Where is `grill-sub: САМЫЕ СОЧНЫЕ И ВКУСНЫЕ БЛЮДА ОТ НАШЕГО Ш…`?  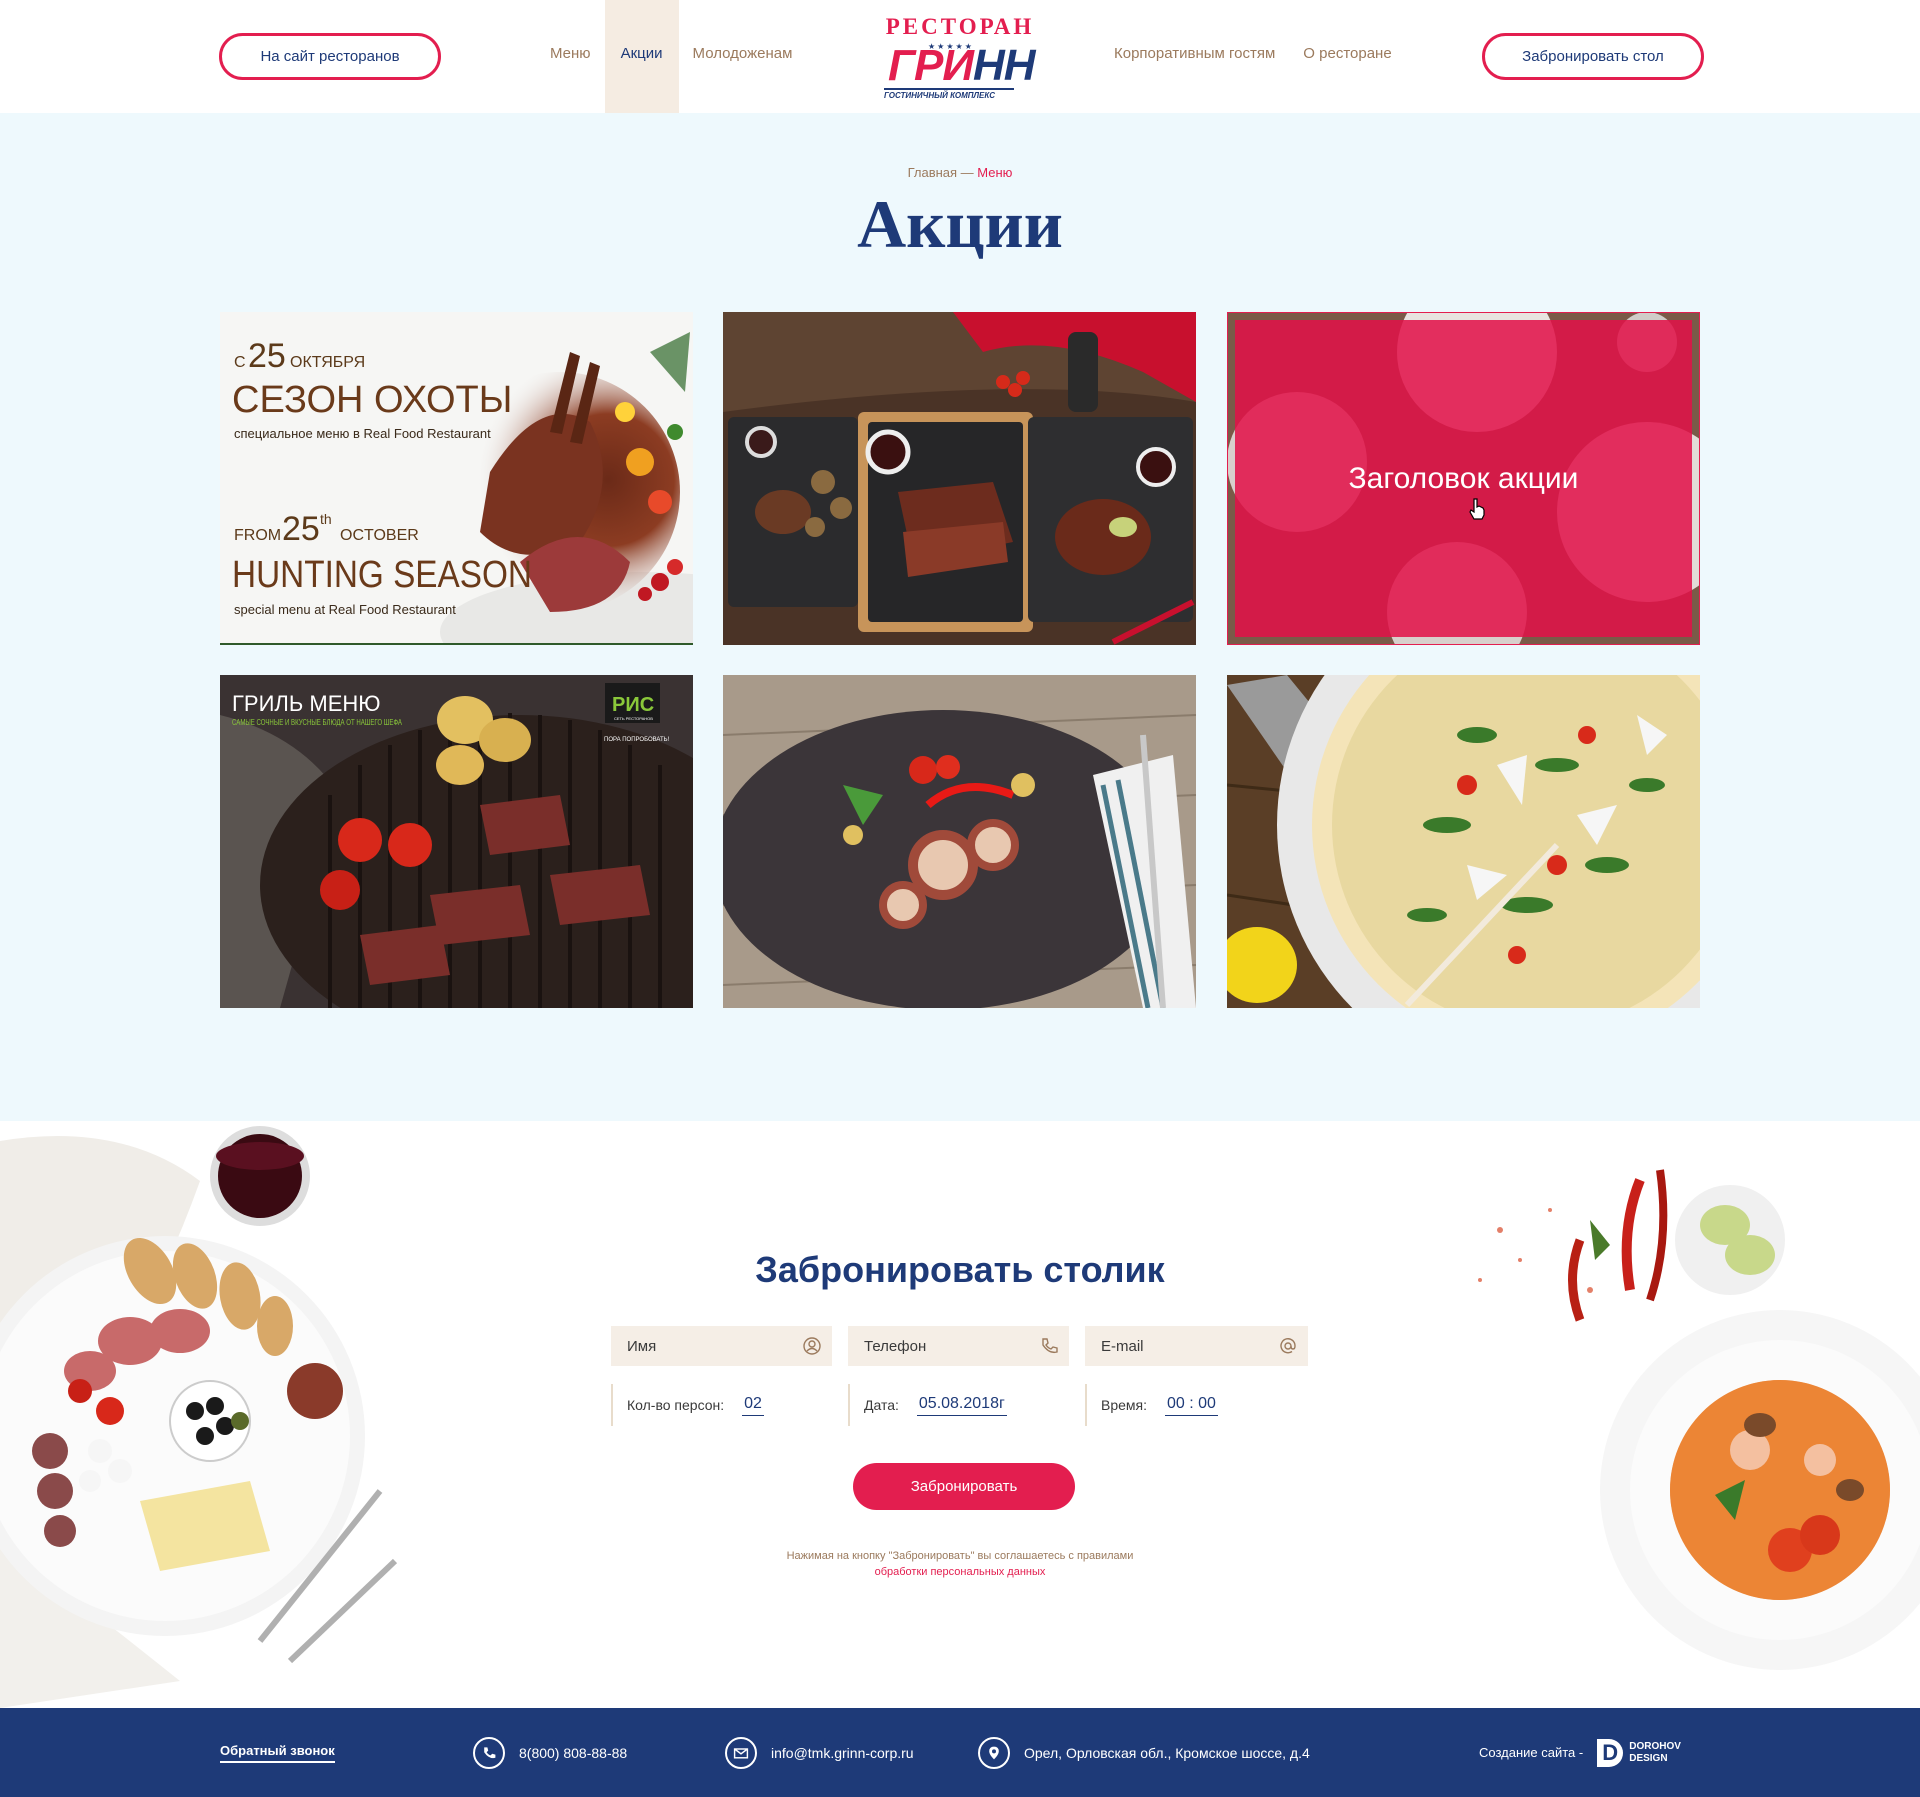
grill-sub: САМЫЕ СОЧНЫЕ И ВКУСНЫЕ БЛЮДА ОТ НАШЕГО Ш… is located at coordinates (317, 722).